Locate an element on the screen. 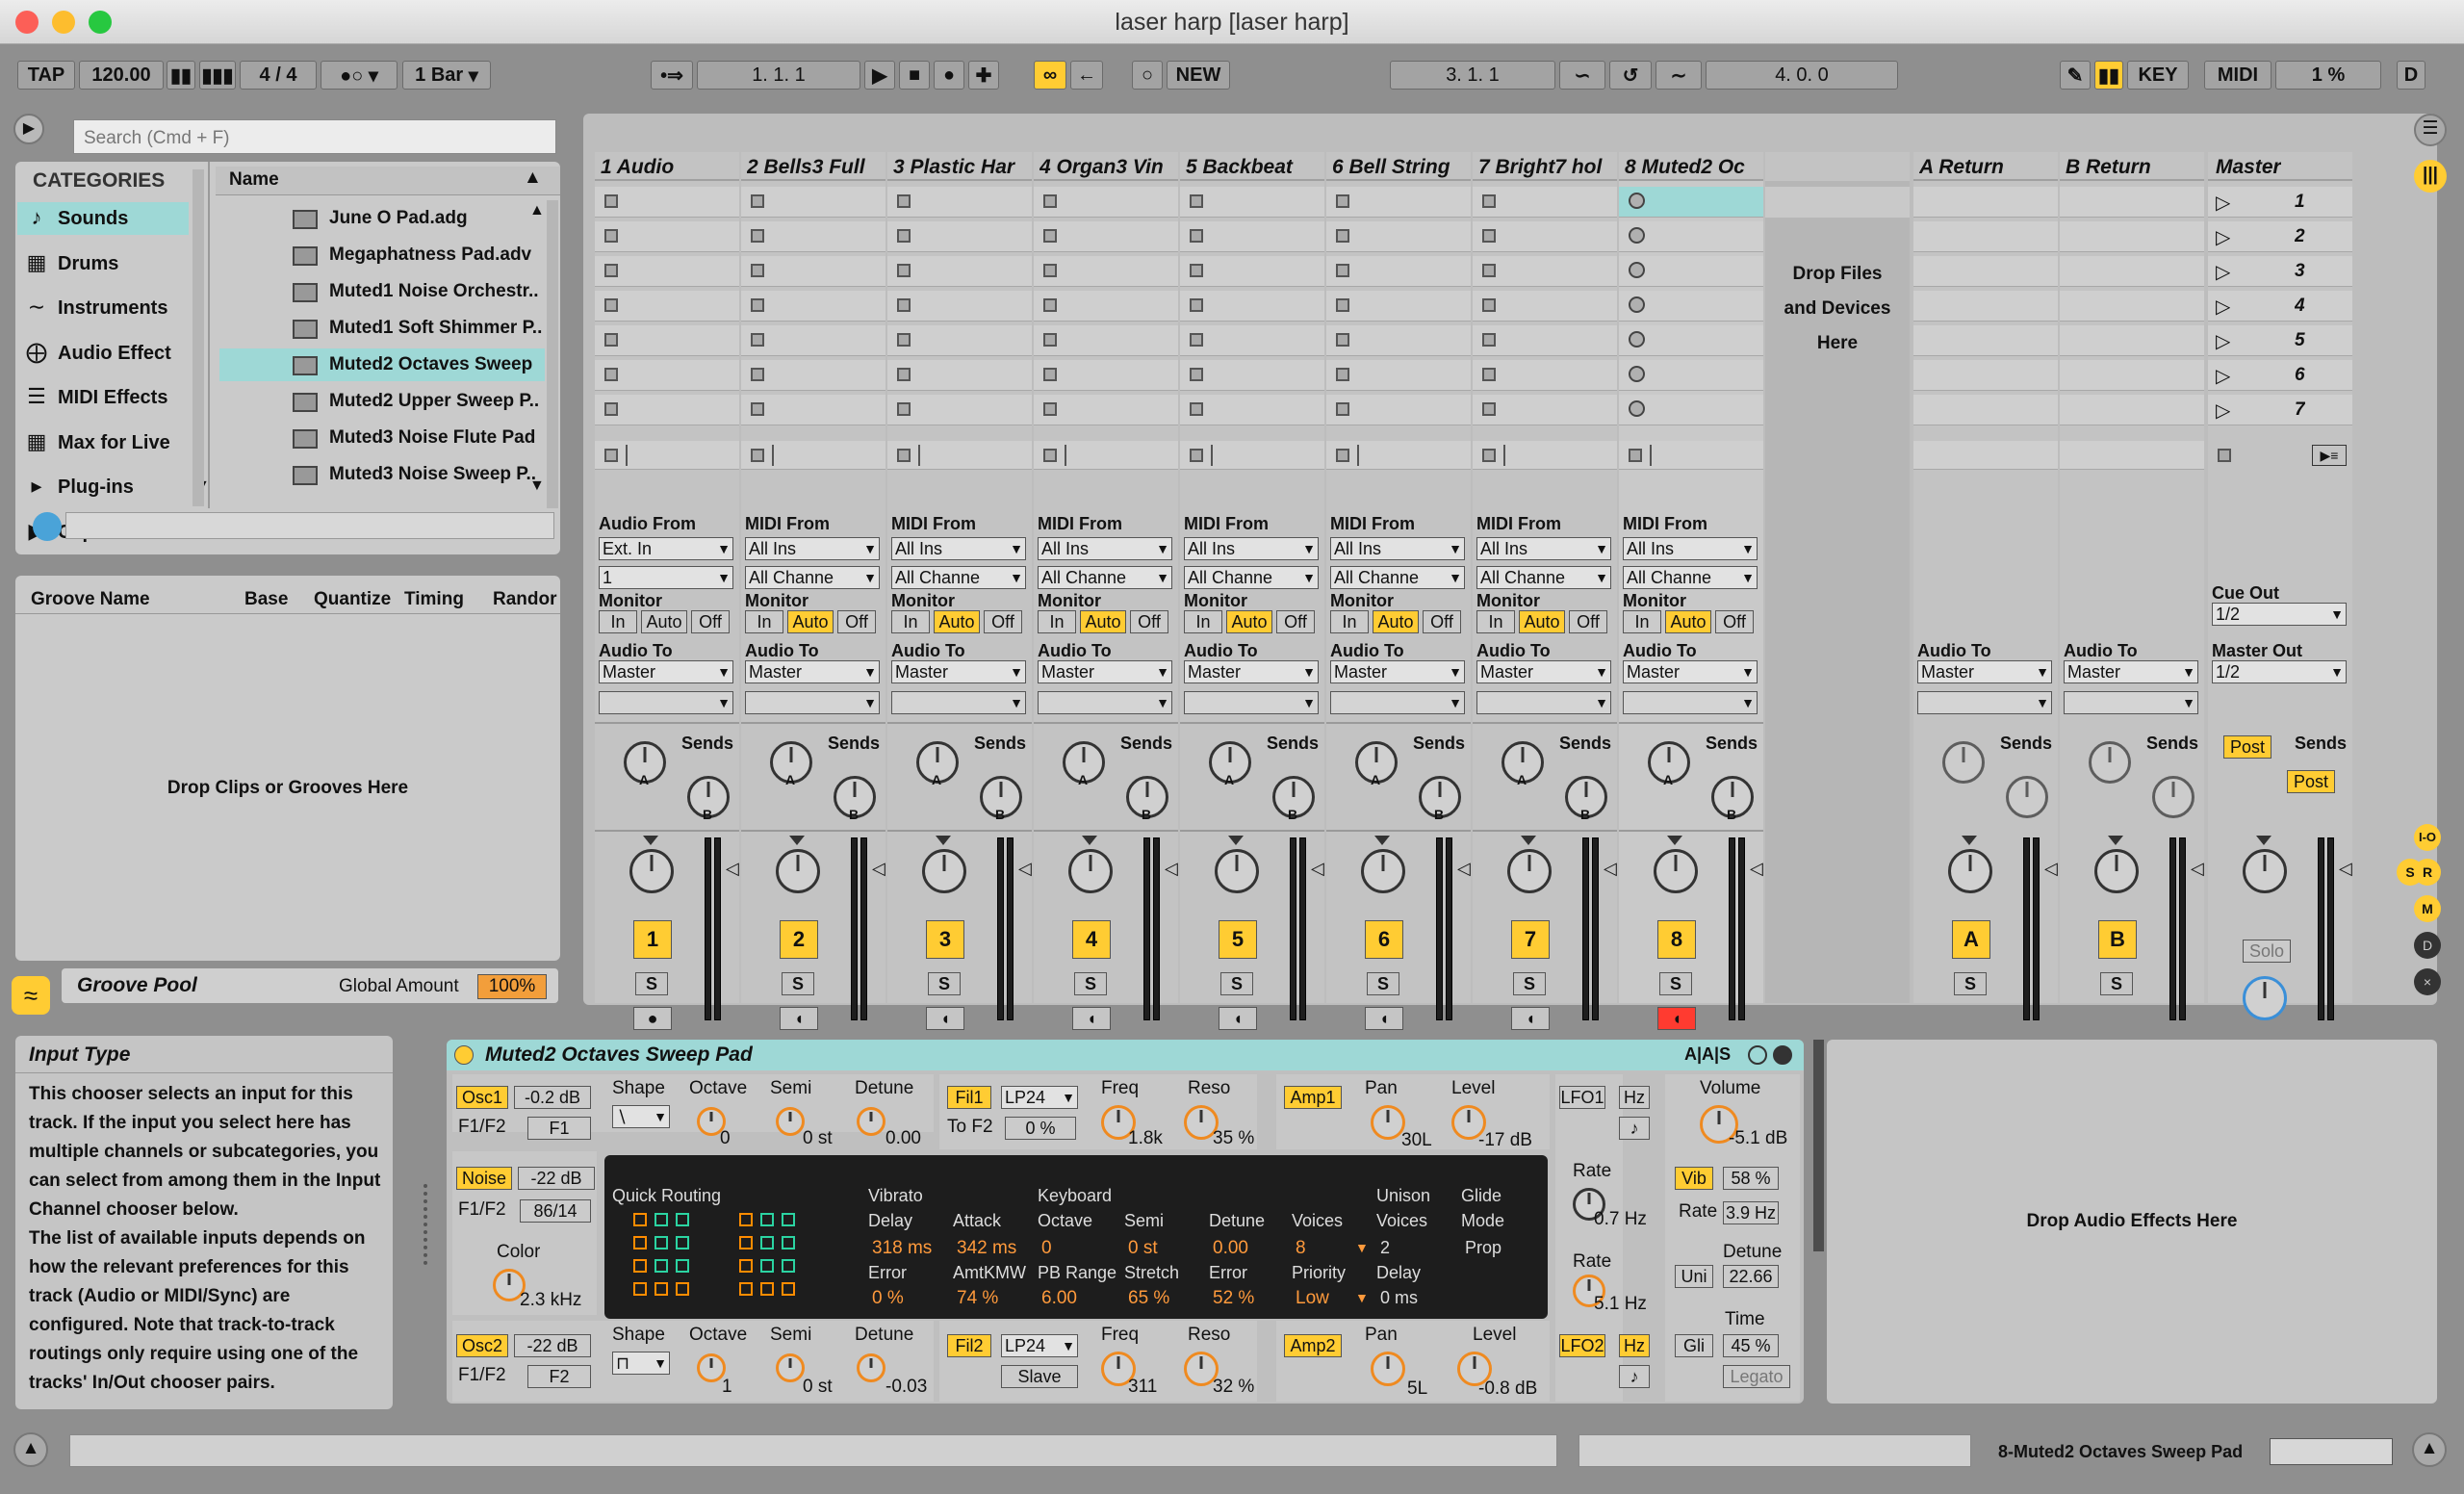 Image resolution: width=2464 pixels, height=1494 pixels. kb-detune-value: 0.00 is located at coordinates (1230, 1248).